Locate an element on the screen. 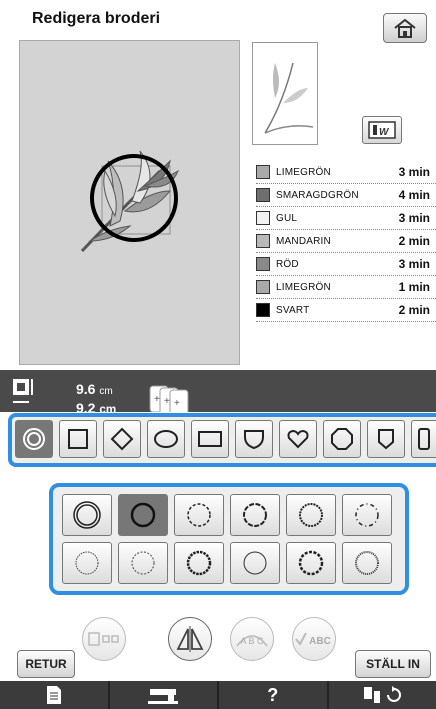  settings-refresh-icon is located at coordinates (383, 694).